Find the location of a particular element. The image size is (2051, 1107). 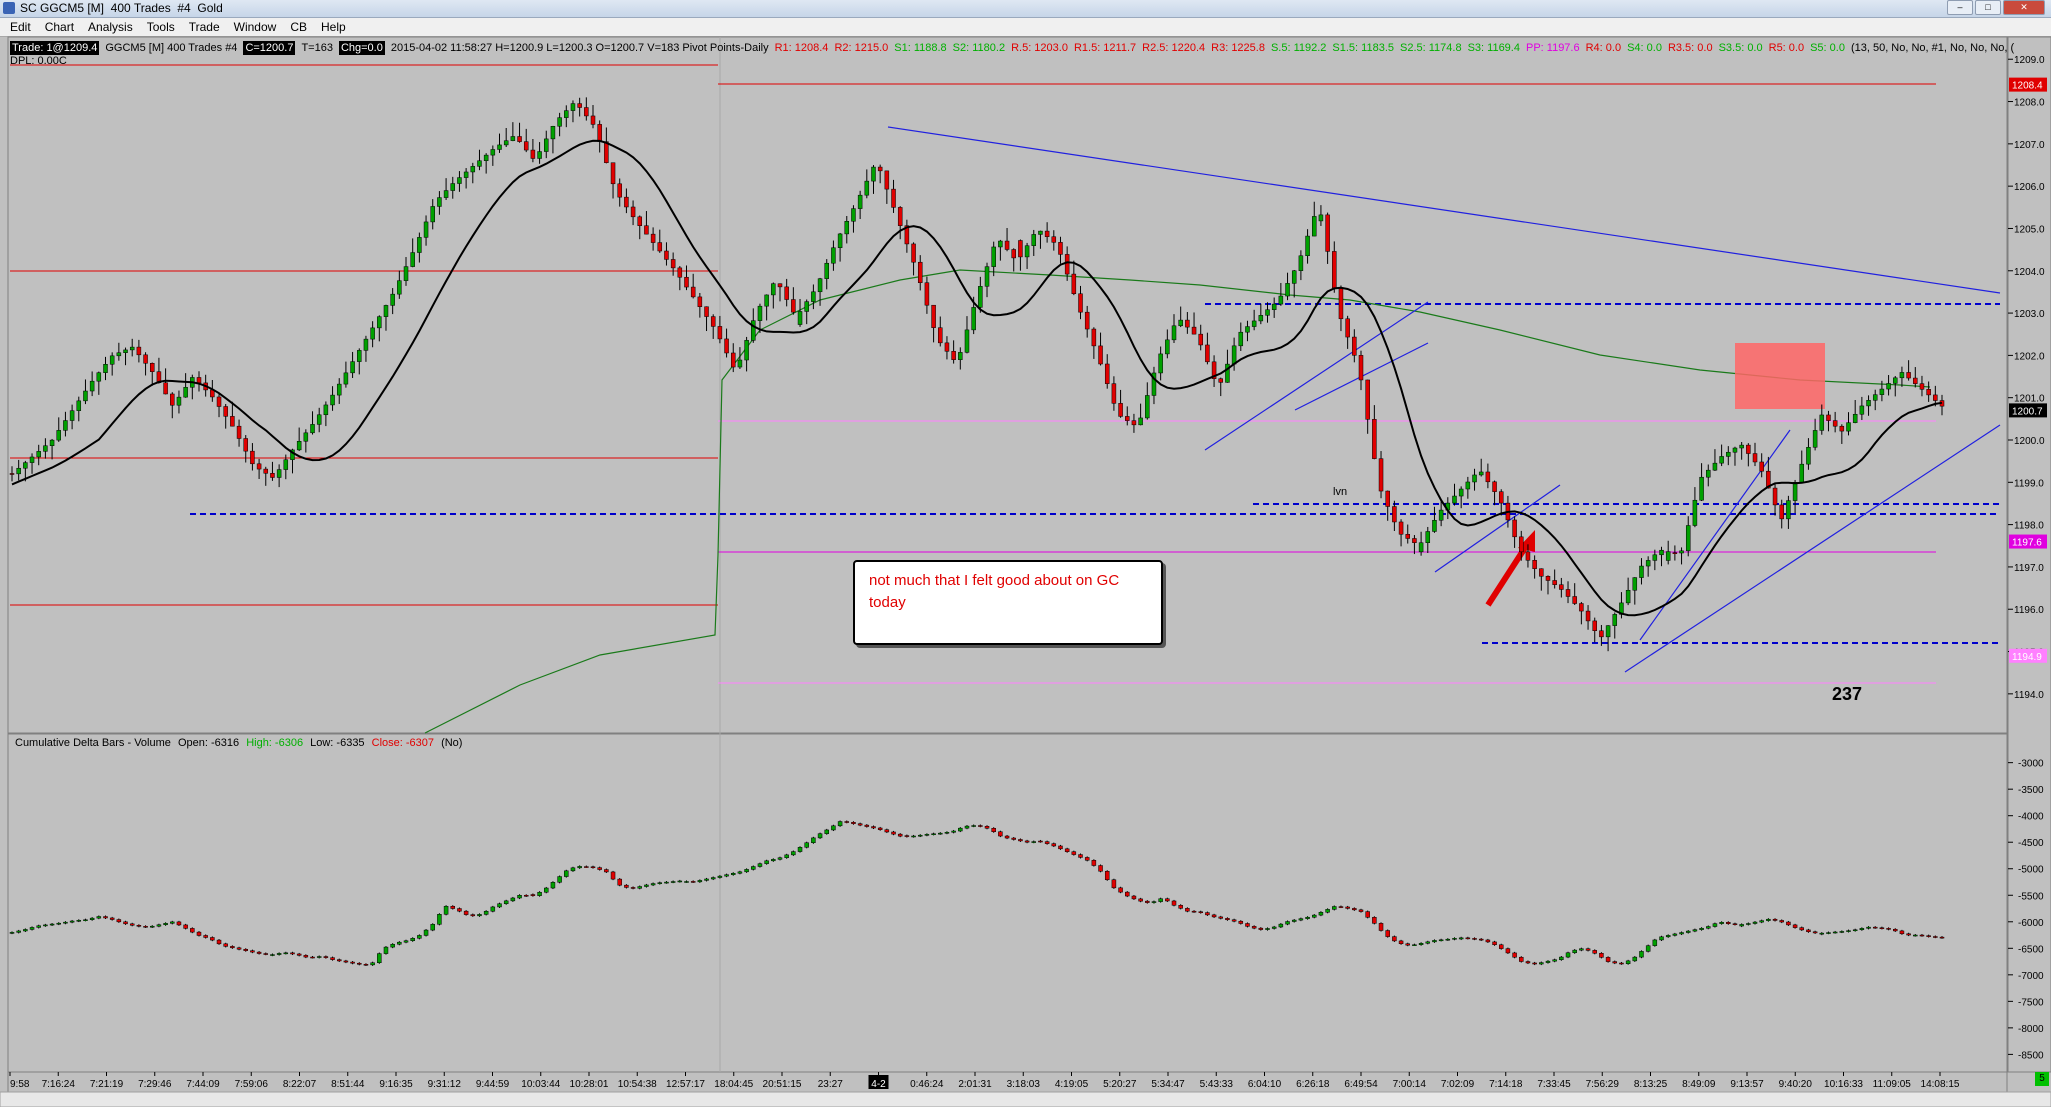

price-tick-label: 1194.0 is located at coordinates (2029, 695).